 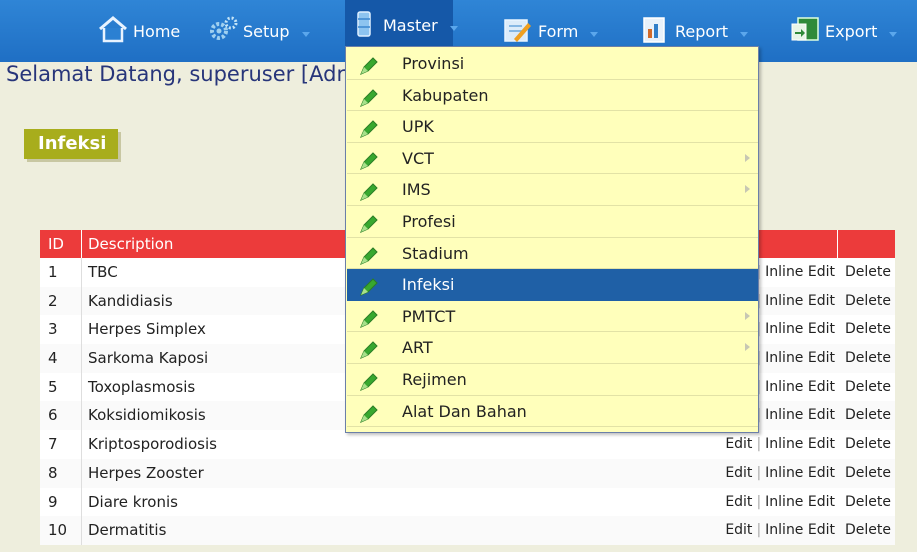 What do you see at coordinates (71, 144) in the screenshot?
I see `page-title: Infeksi` at bounding box center [71, 144].